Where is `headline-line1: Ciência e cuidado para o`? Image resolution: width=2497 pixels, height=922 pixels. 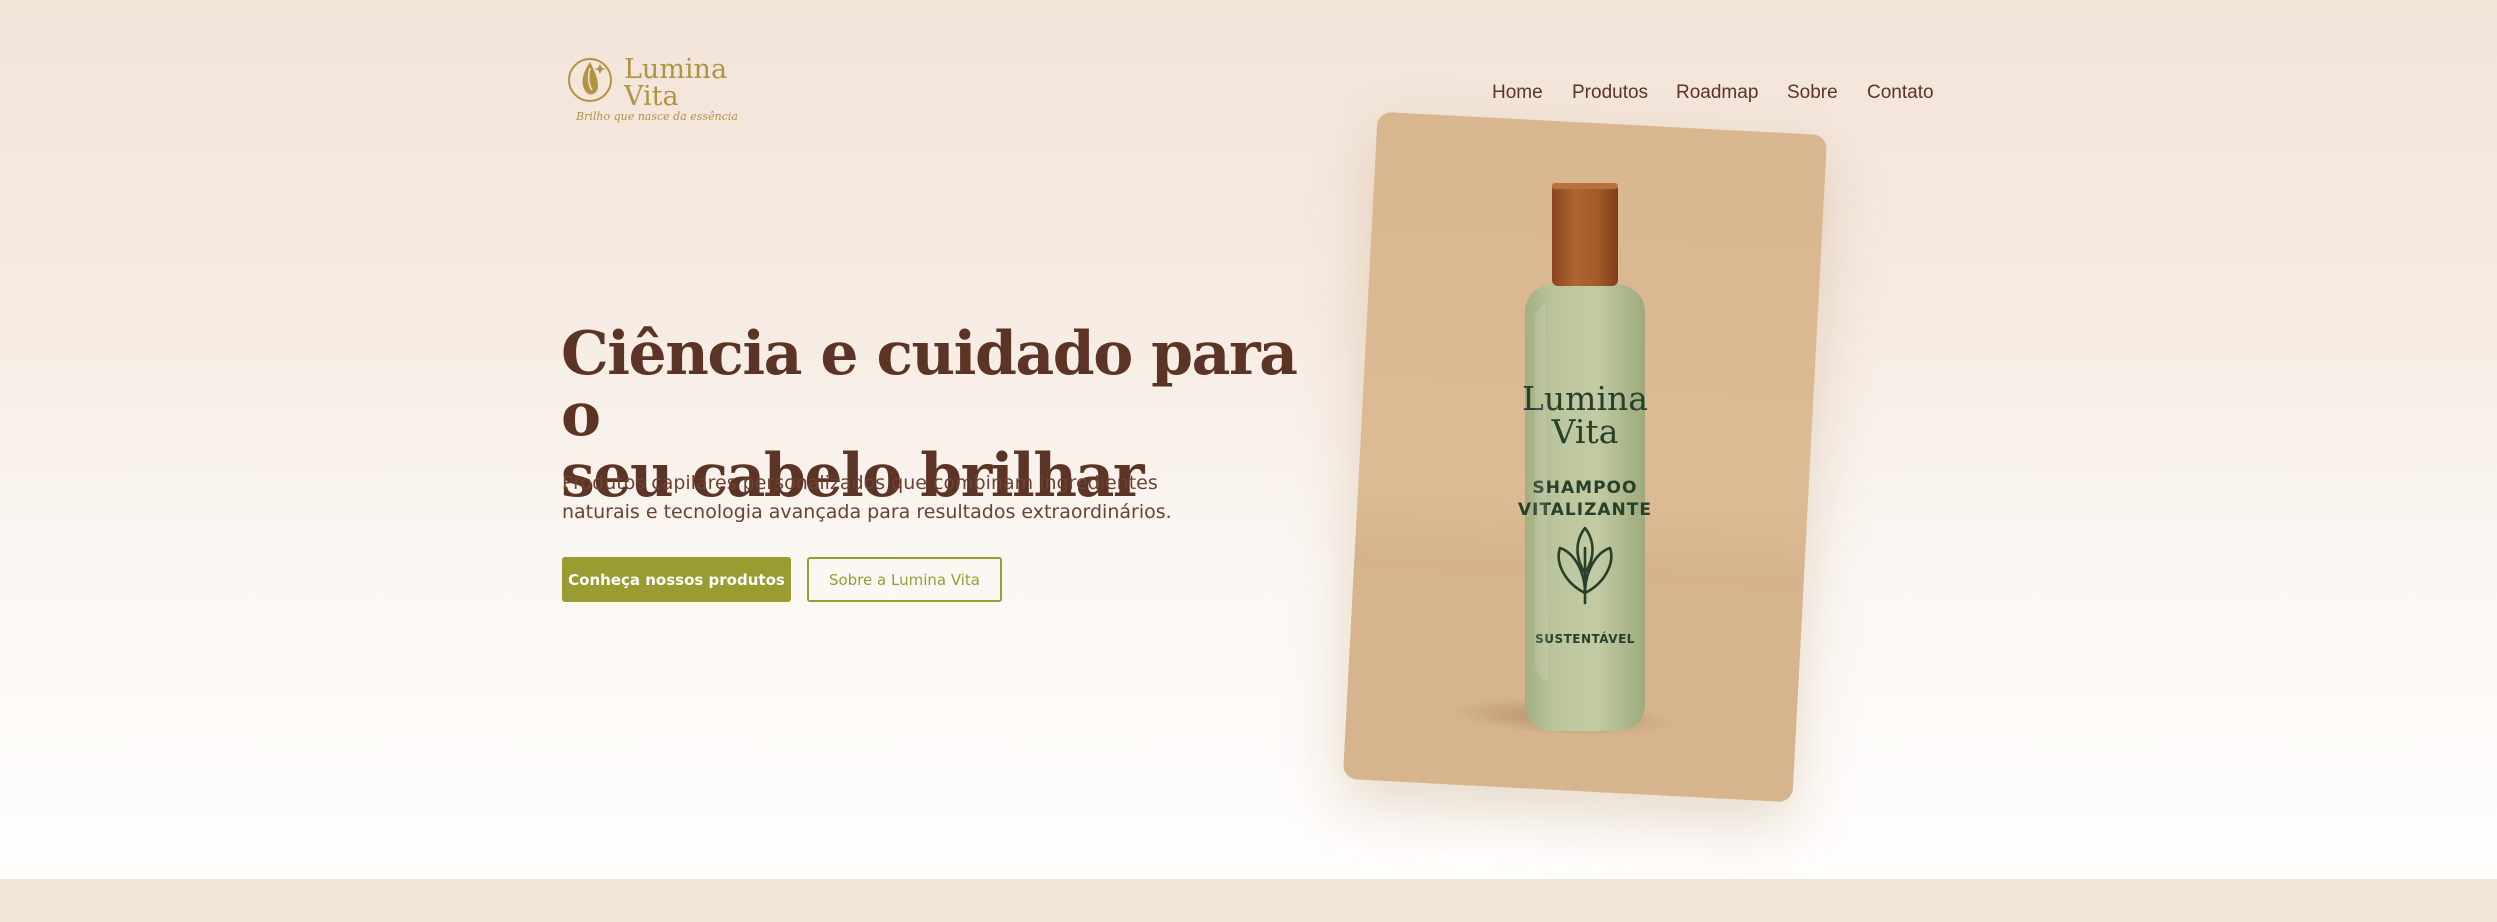
headline-line1: Ciência e cuidado para o is located at coordinates (929, 384).